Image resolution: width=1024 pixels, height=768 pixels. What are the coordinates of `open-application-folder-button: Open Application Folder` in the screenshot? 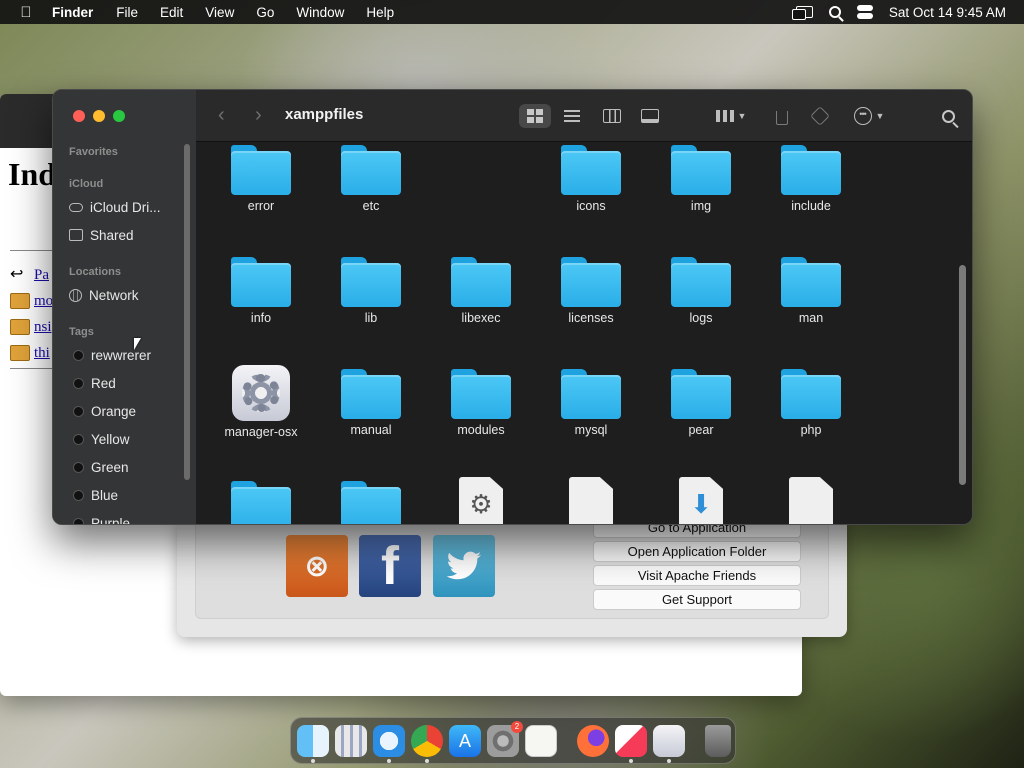 It's located at (697, 551).